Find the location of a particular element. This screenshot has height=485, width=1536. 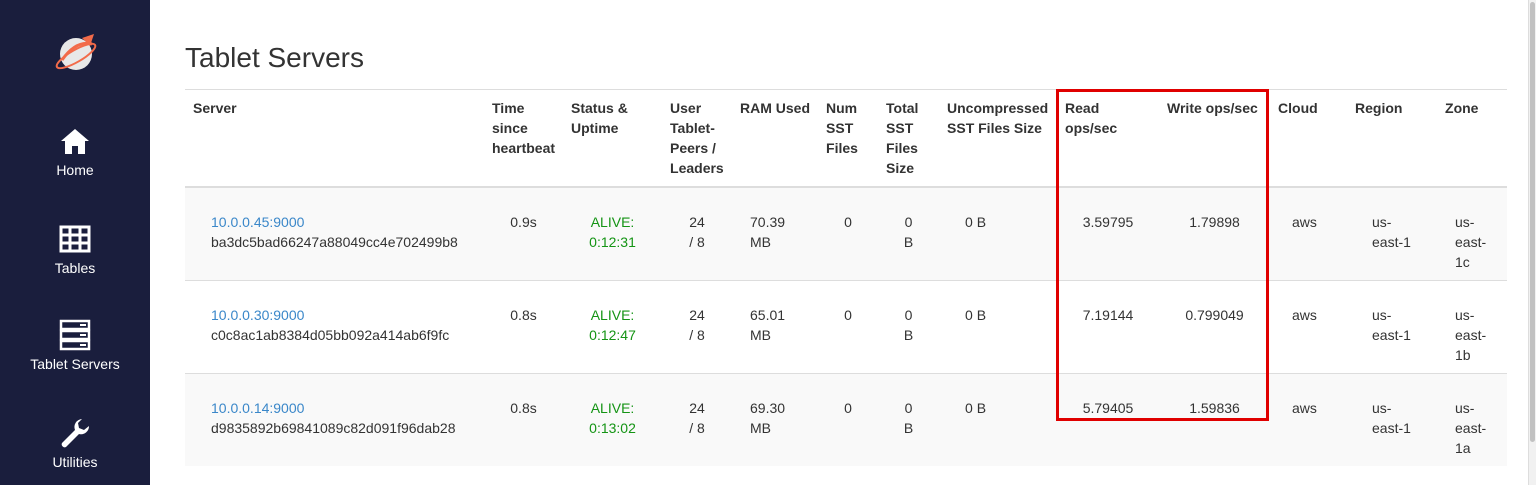

uptime-label: 0:12:31 is located at coordinates (612, 242).